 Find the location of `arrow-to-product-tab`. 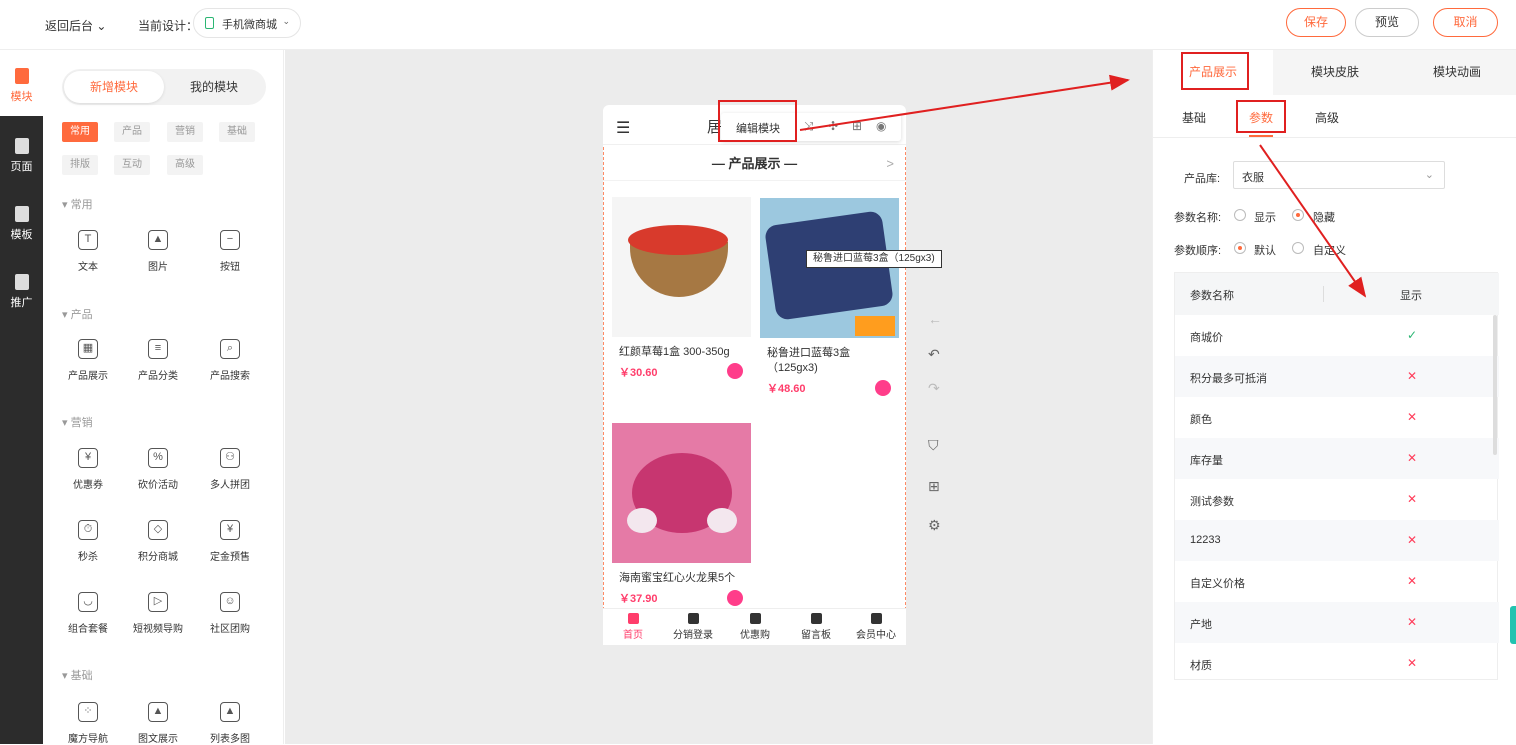

arrow-to-product-tab is located at coordinates (964, 102).